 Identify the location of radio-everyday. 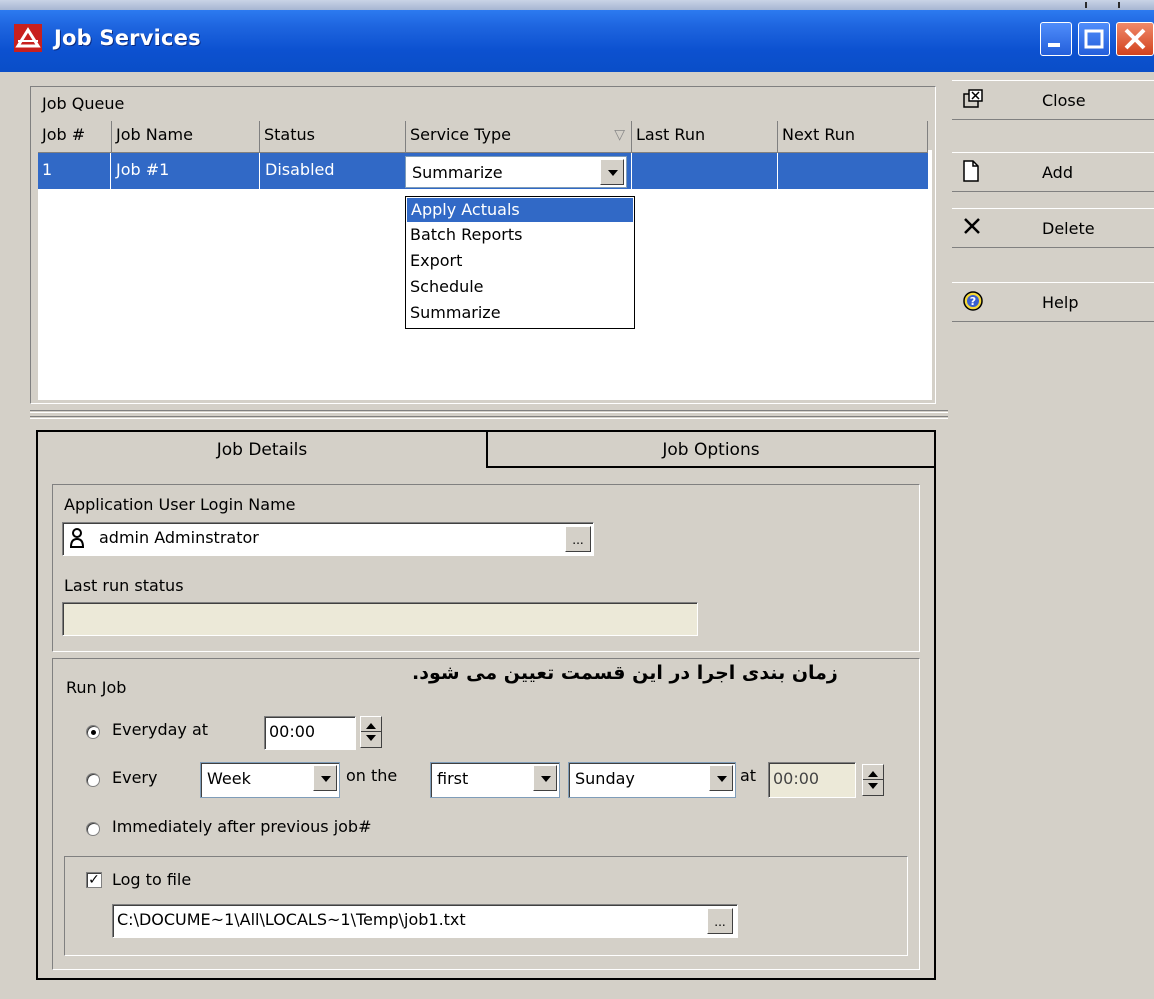
(93, 732).